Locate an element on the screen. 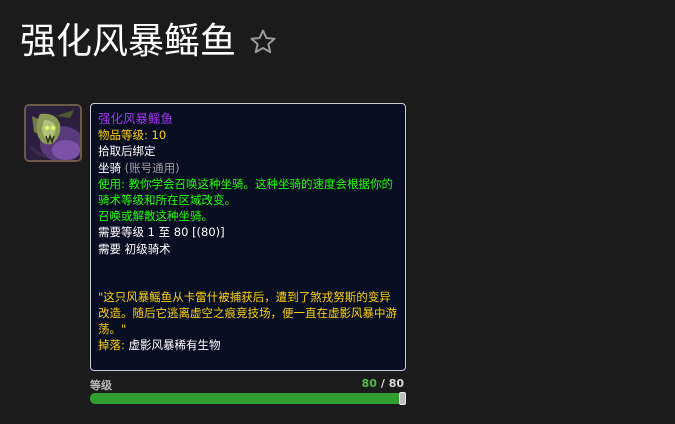  item-type: 坐骑 (账号通用) is located at coordinates (248, 168).